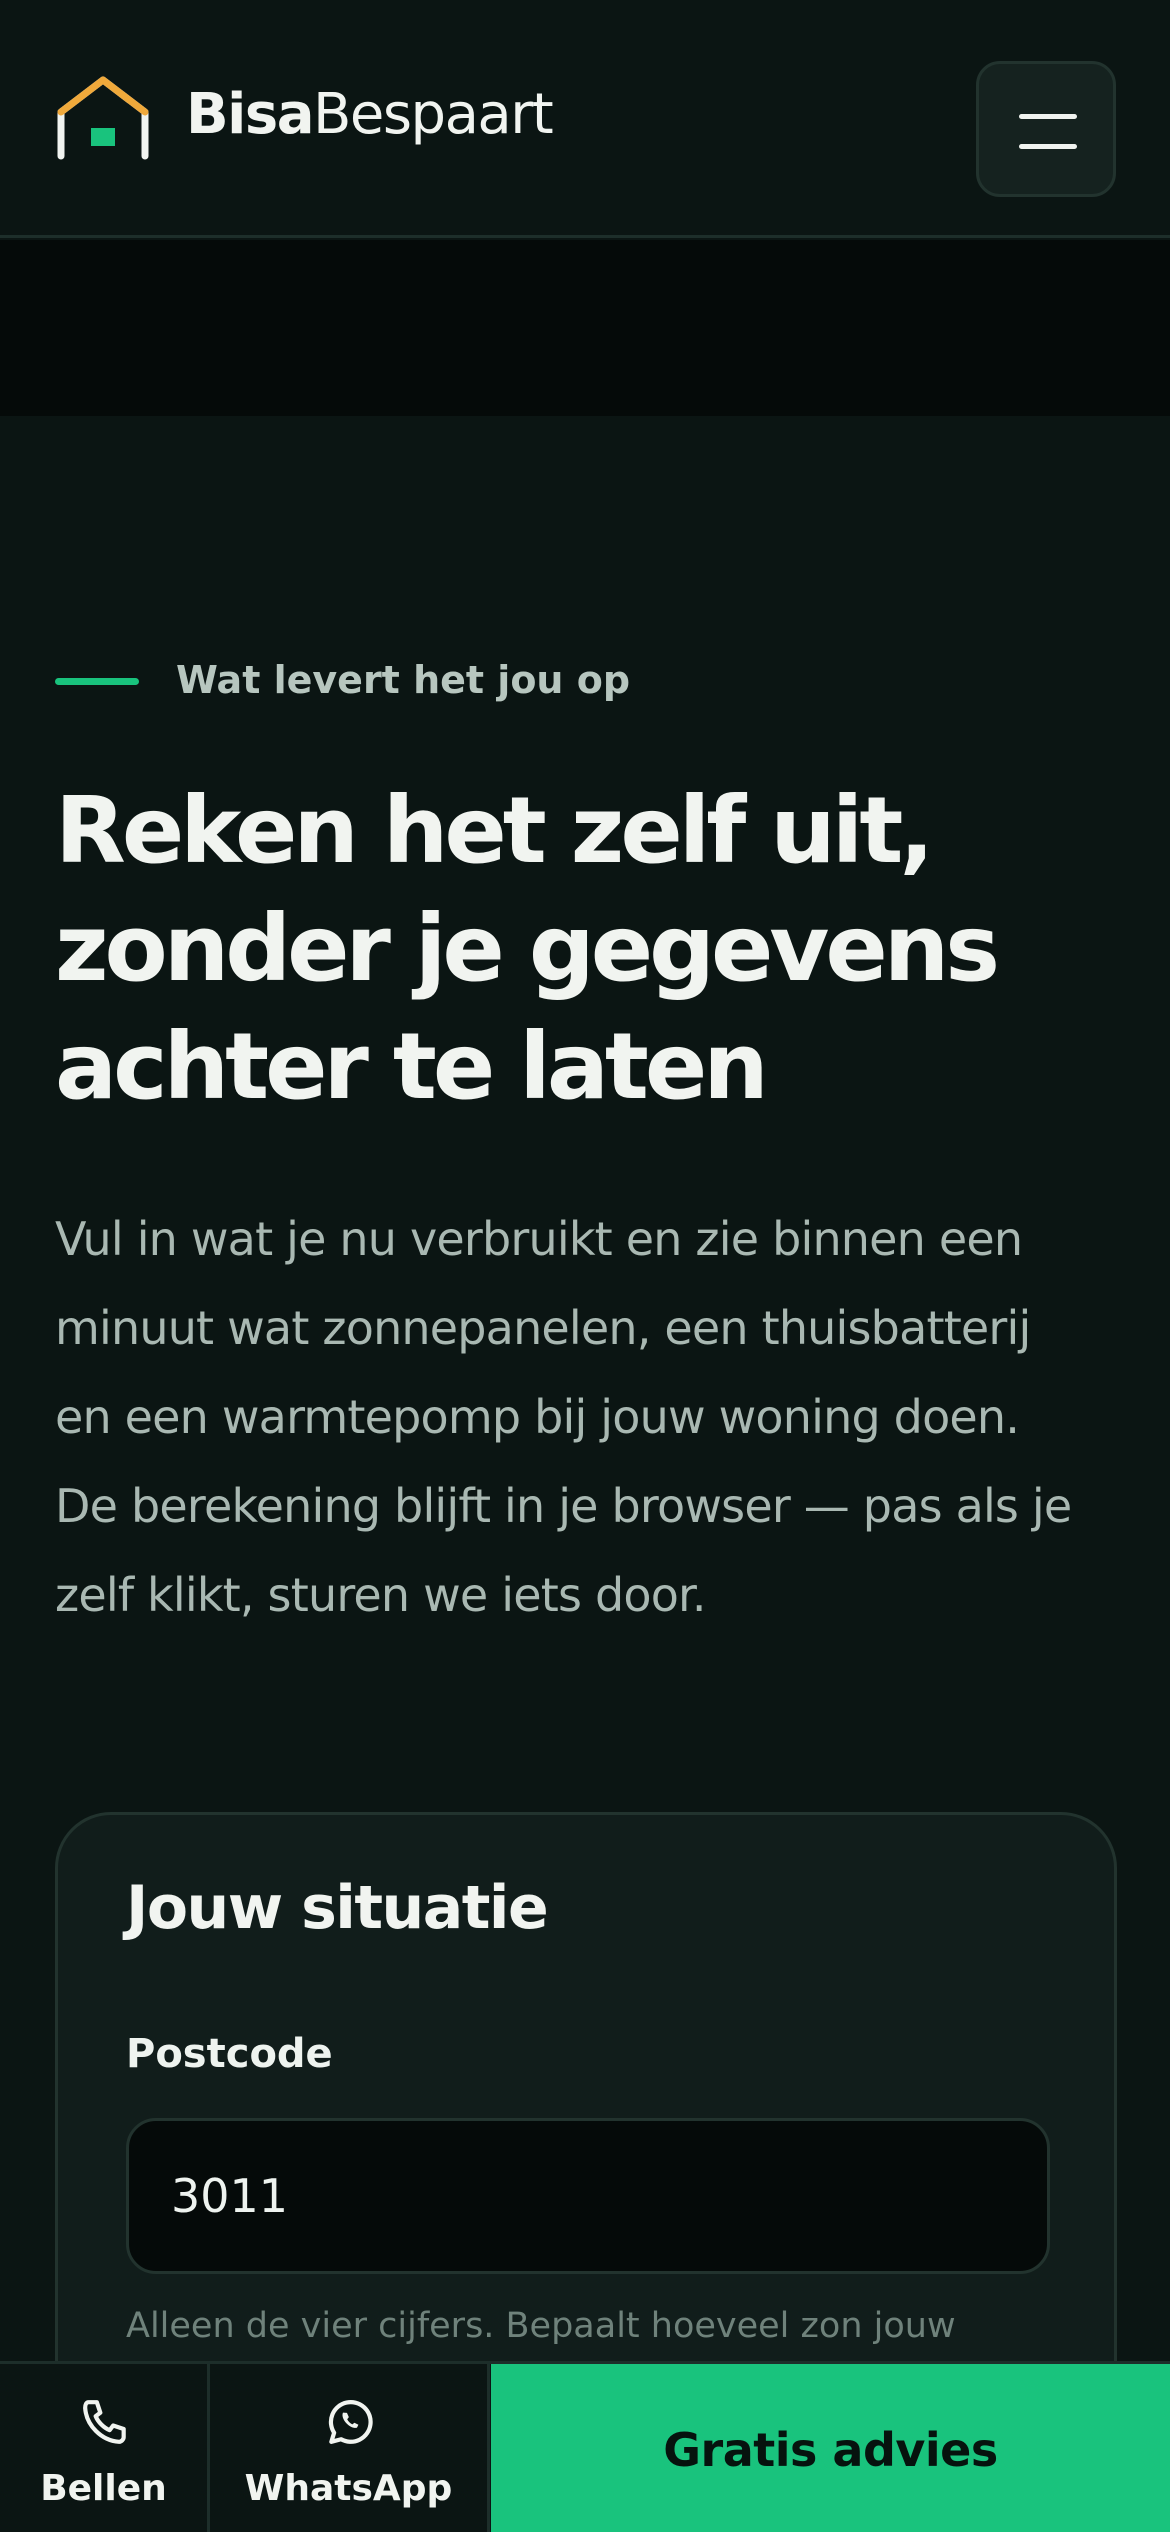 This screenshot has height=2532, width=1170. What do you see at coordinates (585, 119) in the screenshot?
I see `site-header: BisaBespaart` at bounding box center [585, 119].